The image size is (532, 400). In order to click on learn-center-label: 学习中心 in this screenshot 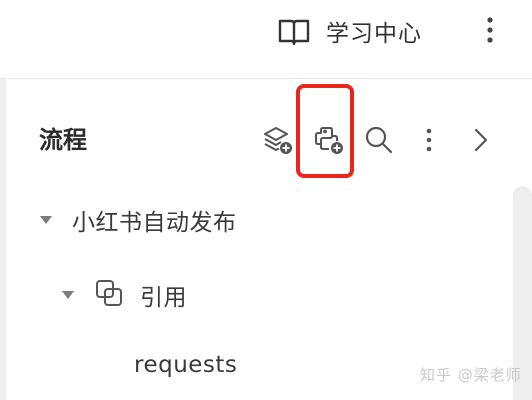, I will do `click(374, 34)`.